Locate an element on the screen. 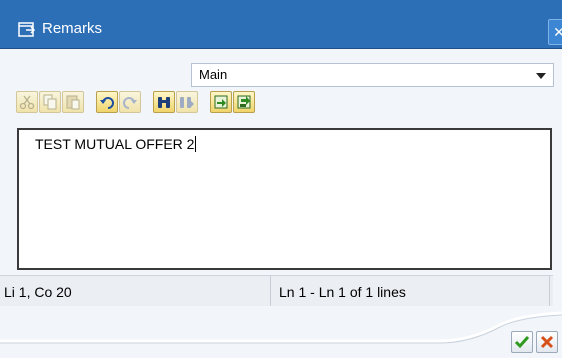 The image size is (562, 358). cancel-x-icon is located at coordinates (547, 342).